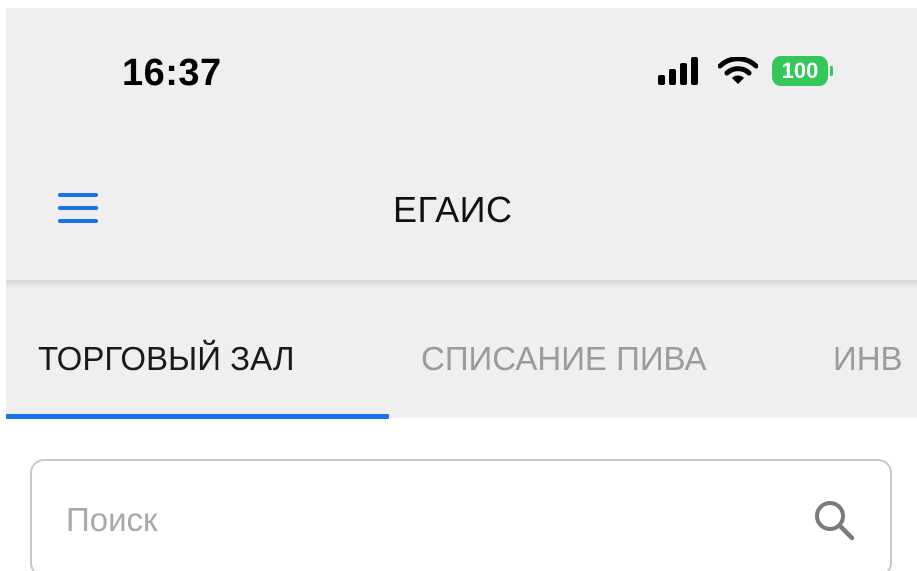 This screenshot has height=571, width=917. What do you see at coordinates (831, 71) in the screenshot?
I see `battery-nub` at bounding box center [831, 71].